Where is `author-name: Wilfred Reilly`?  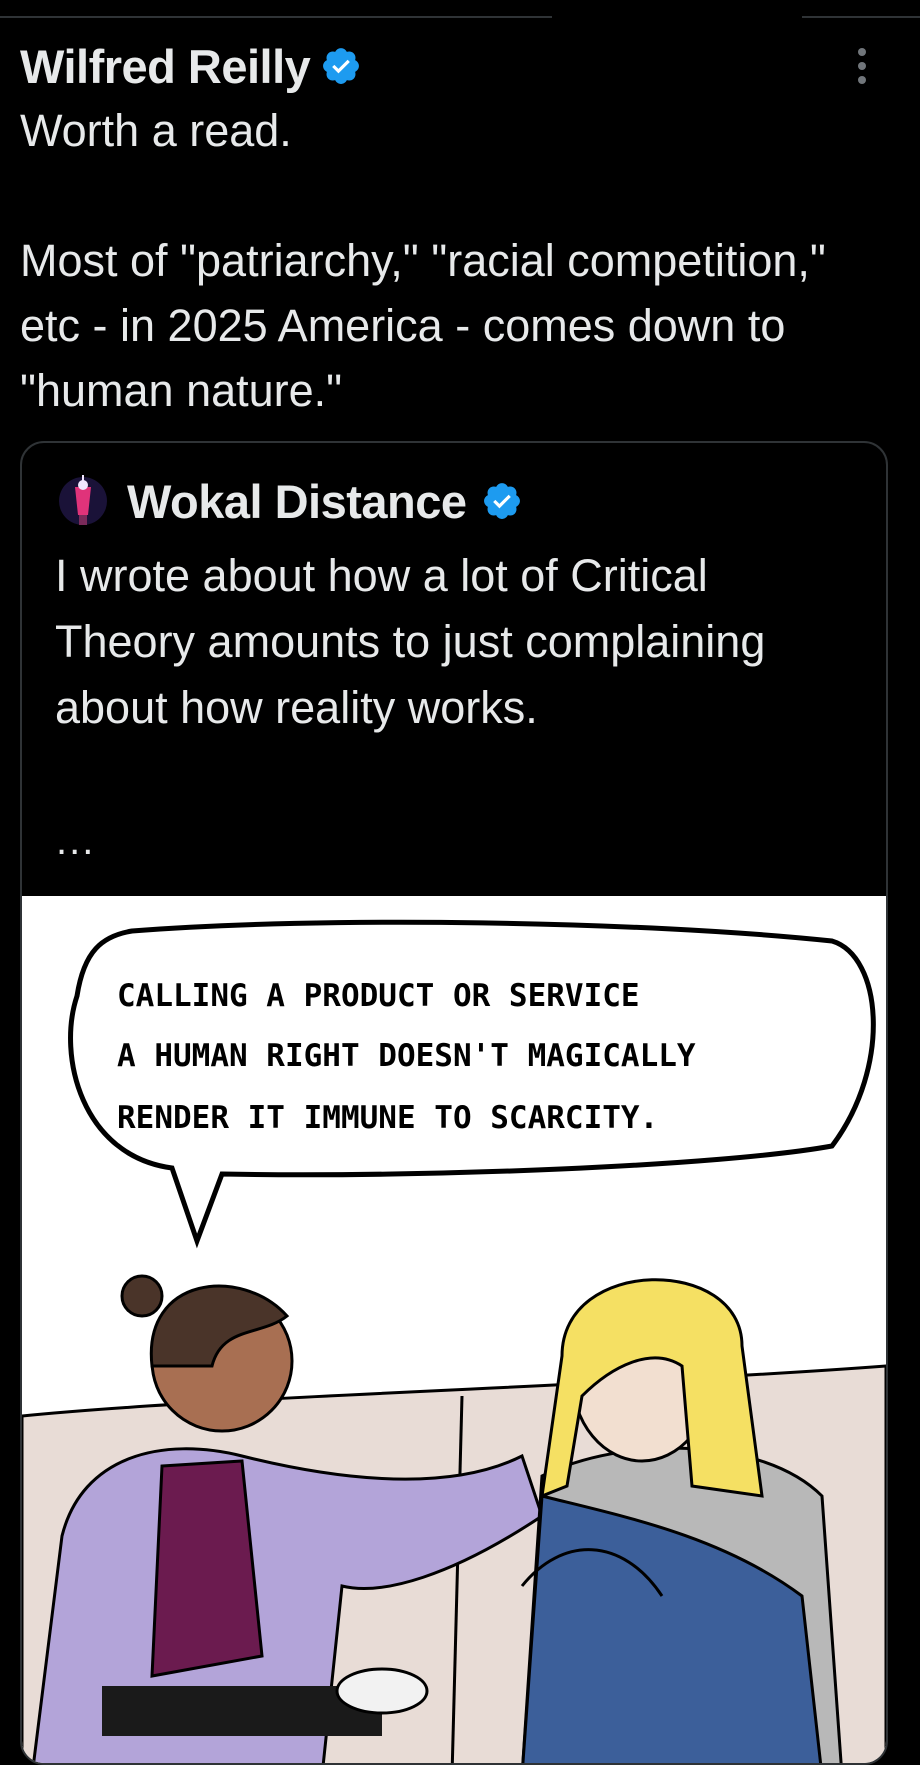 author-name: Wilfred Reilly is located at coordinates (165, 66).